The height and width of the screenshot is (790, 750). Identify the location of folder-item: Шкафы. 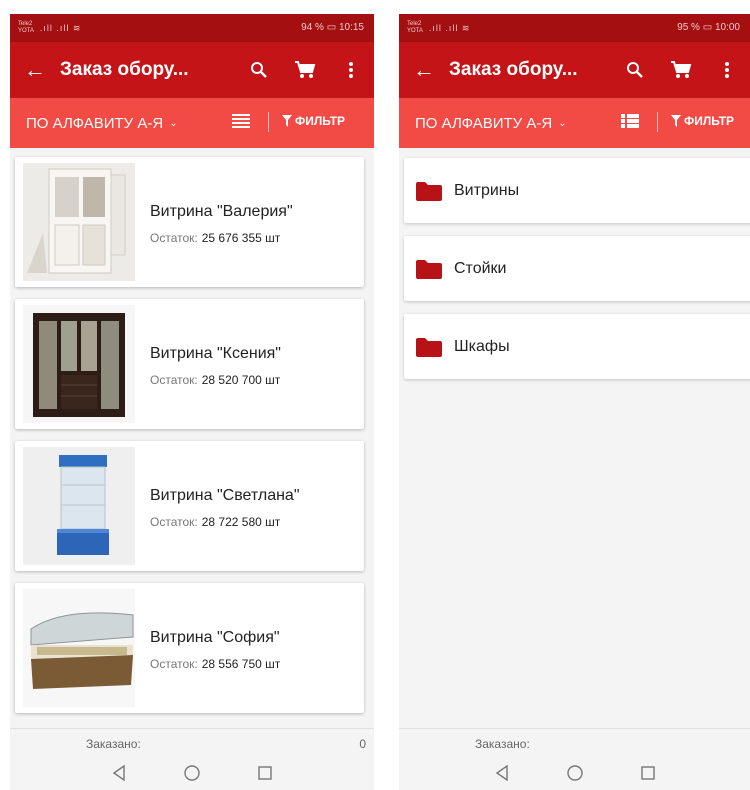
(577, 346).